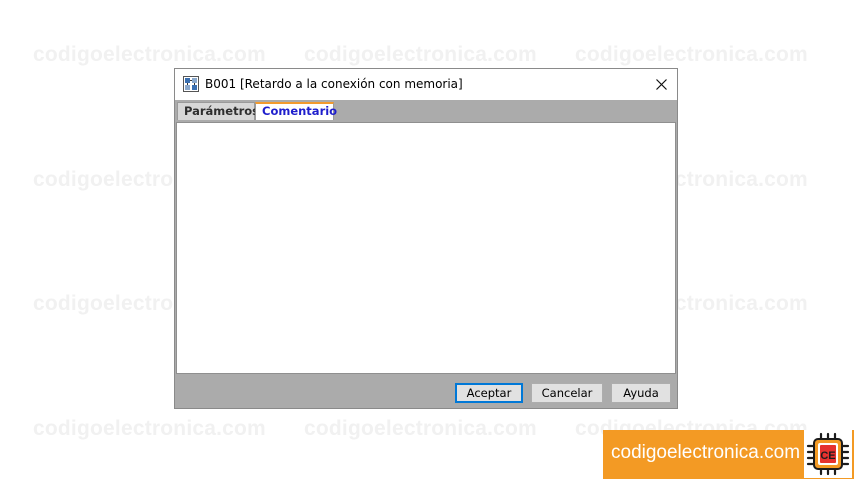  Describe the element at coordinates (222, 111) in the screenshot. I see `tab-label: Parámetros` at that location.